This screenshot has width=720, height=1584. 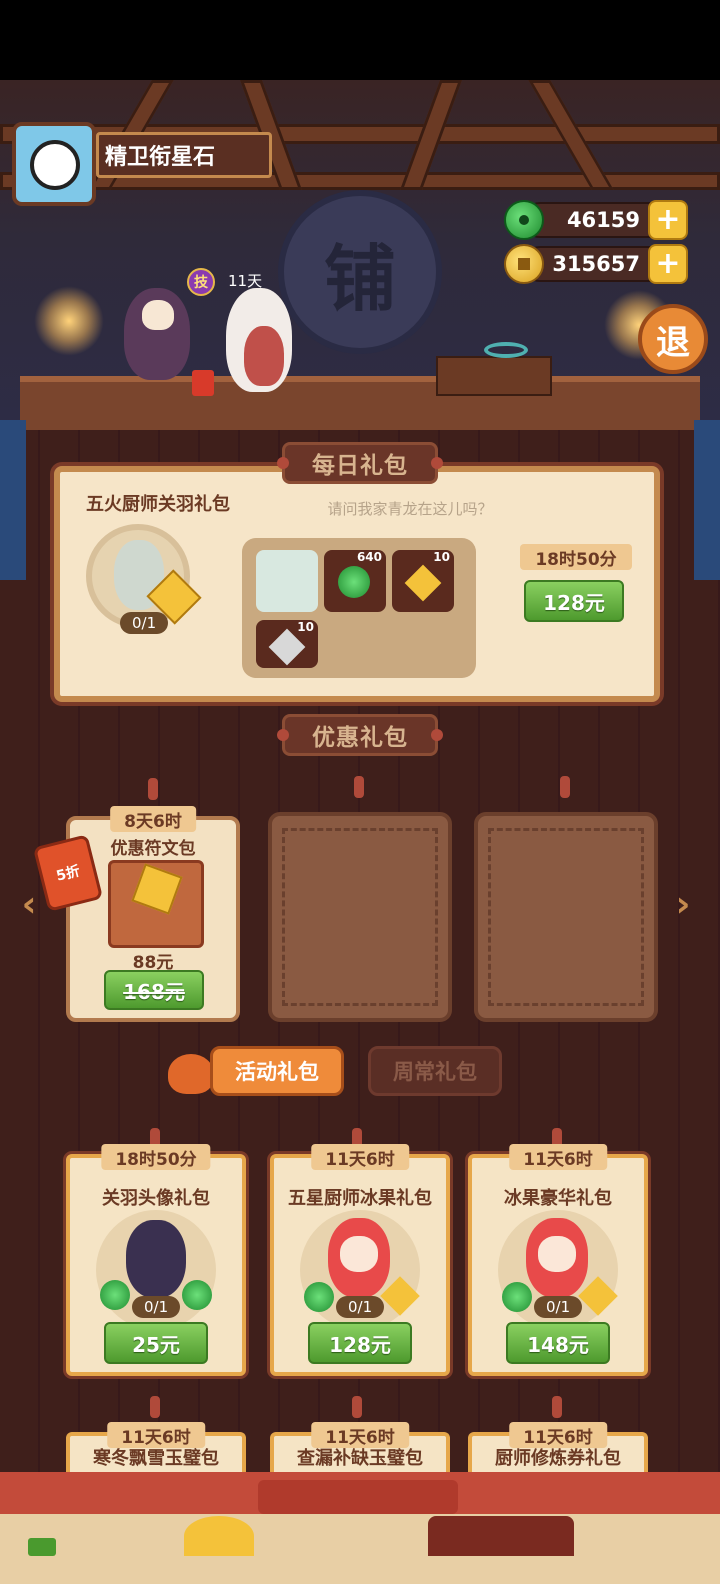 What do you see at coordinates (144, 623) in the screenshot?
I see `daily-pack-count: 0/1` at bounding box center [144, 623].